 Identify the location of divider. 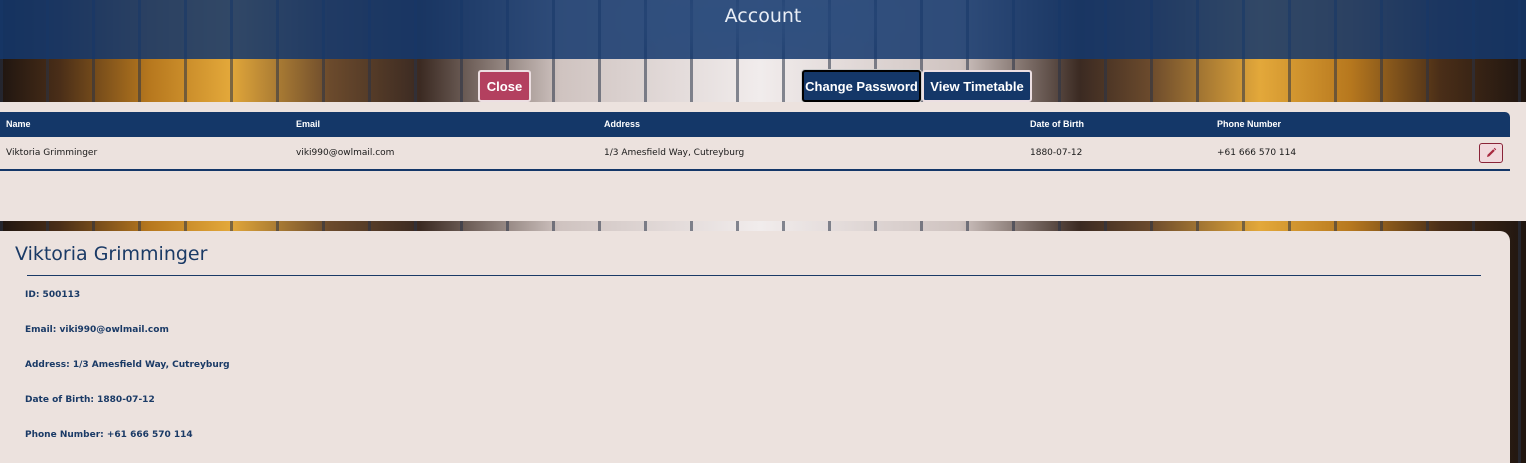
(754, 275).